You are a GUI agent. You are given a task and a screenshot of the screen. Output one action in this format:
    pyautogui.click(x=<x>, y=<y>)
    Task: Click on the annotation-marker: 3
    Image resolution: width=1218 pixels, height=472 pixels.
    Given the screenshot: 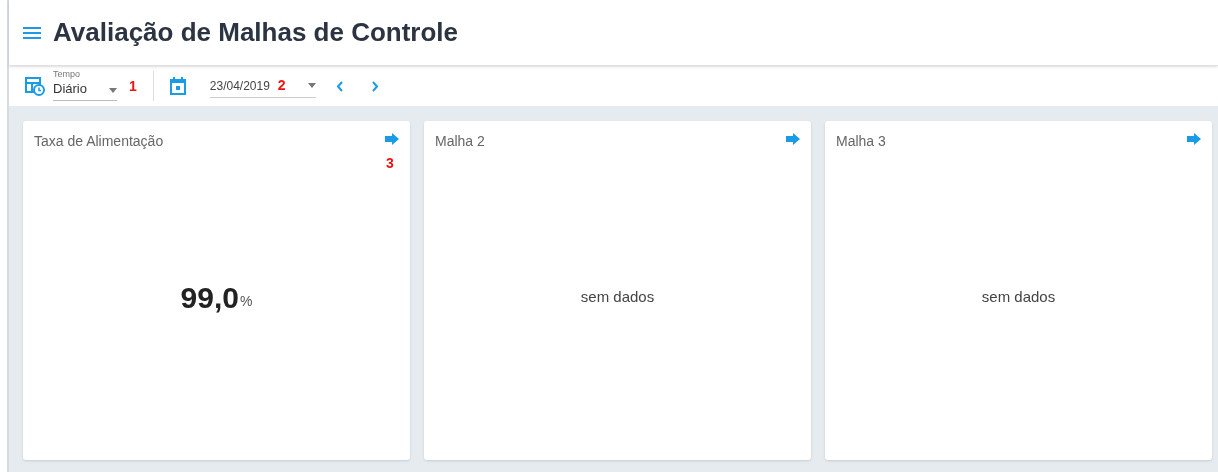 What is the action you would take?
    pyautogui.click(x=390, y=163)
    